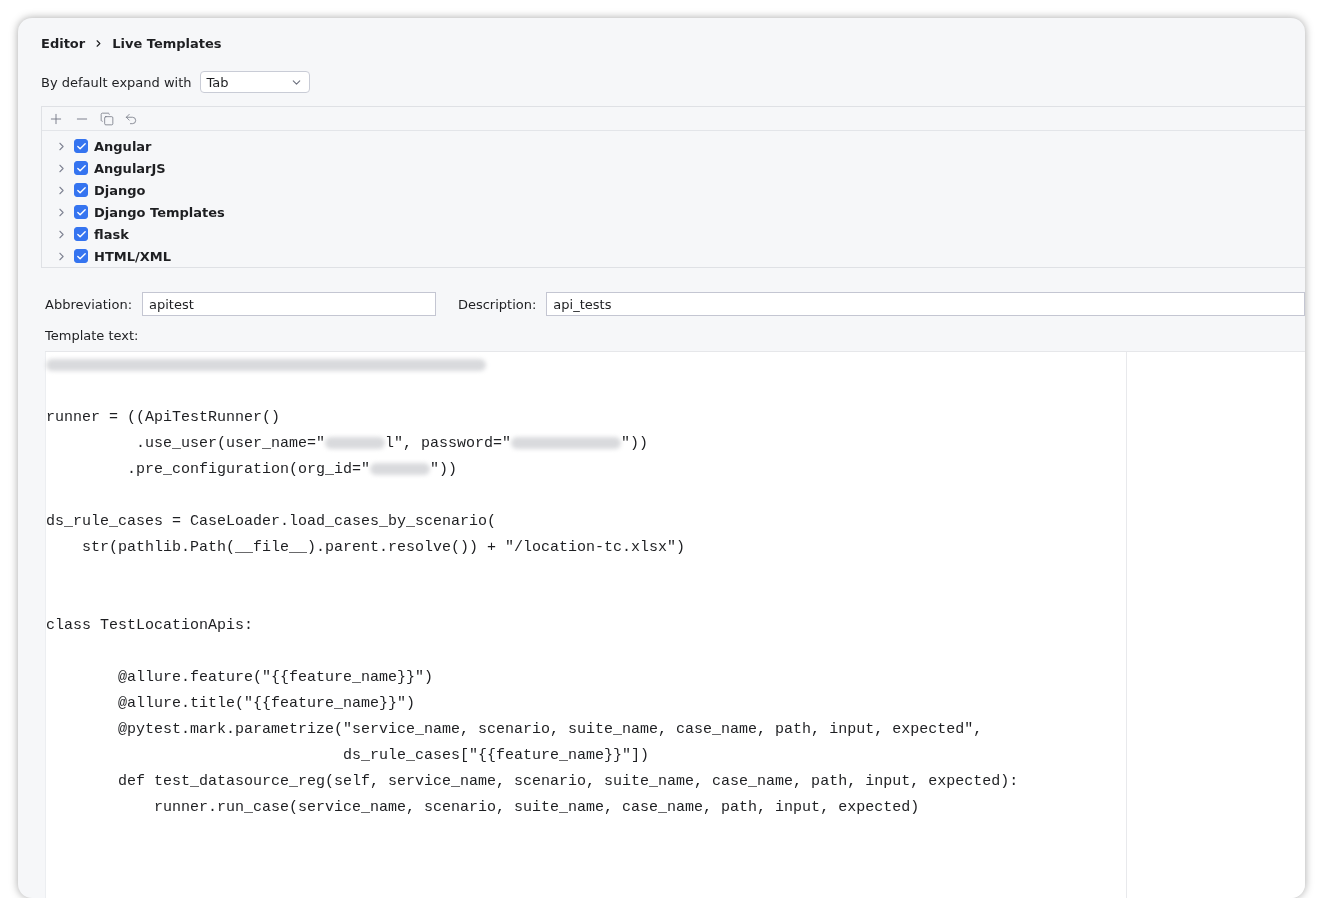 The width and height of the screenshot is (1323, 916). What do you see at coordinates (254, 82) in the screenshot?
I see `expand-dropdown: Tab` at bounding box center [254, 82].